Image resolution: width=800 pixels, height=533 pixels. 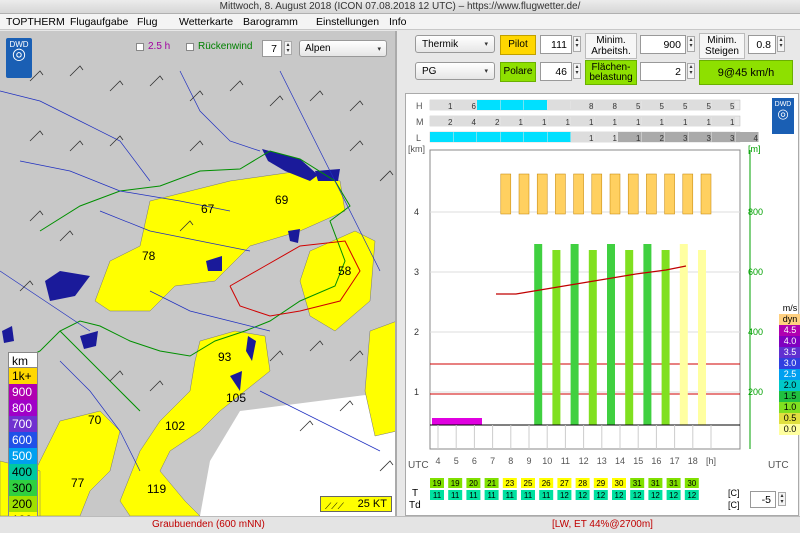 What do you see at coordinates (691, 44) in the screenshot?
I see `min-arbeit-stepper: ▴ ▾` at bounding box center [691, 44].